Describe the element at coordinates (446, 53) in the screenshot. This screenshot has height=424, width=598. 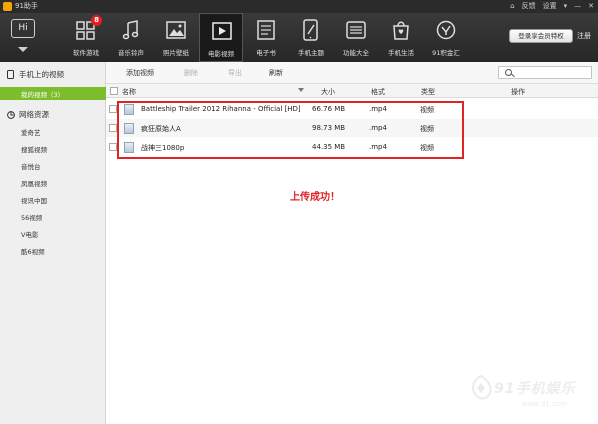
I see `tab-label: 91积金汇` at that location.